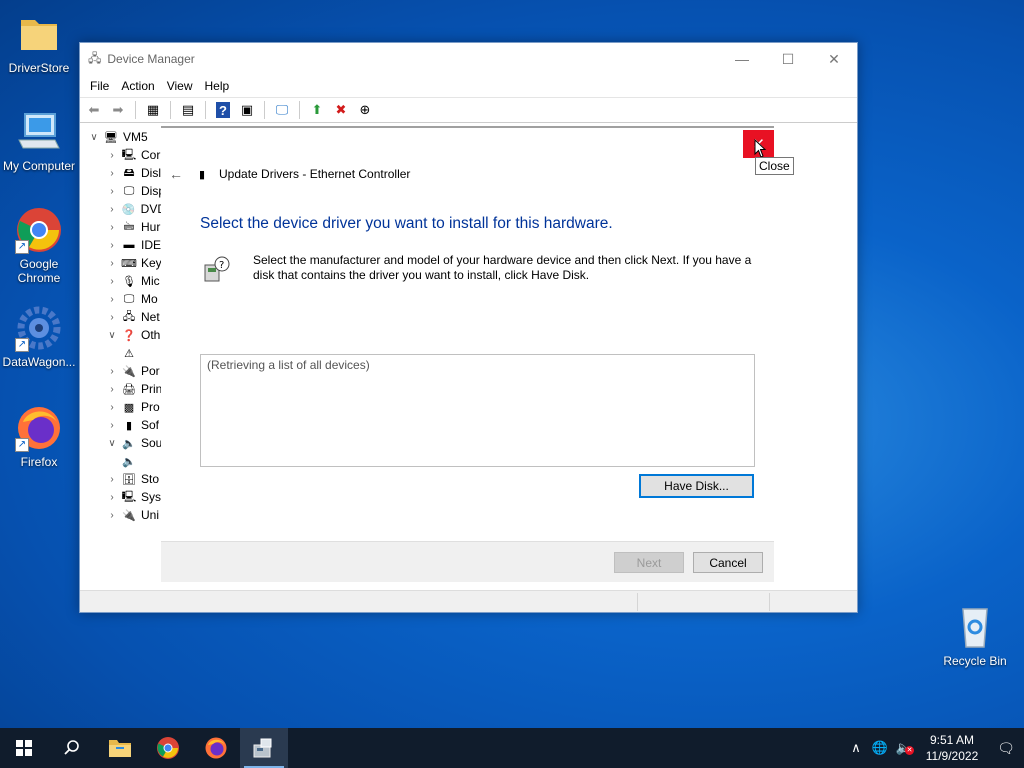 This screenshot has width=1024, height=768. I want to click on tree-category: › 🔌 Por, so click(126, 371).